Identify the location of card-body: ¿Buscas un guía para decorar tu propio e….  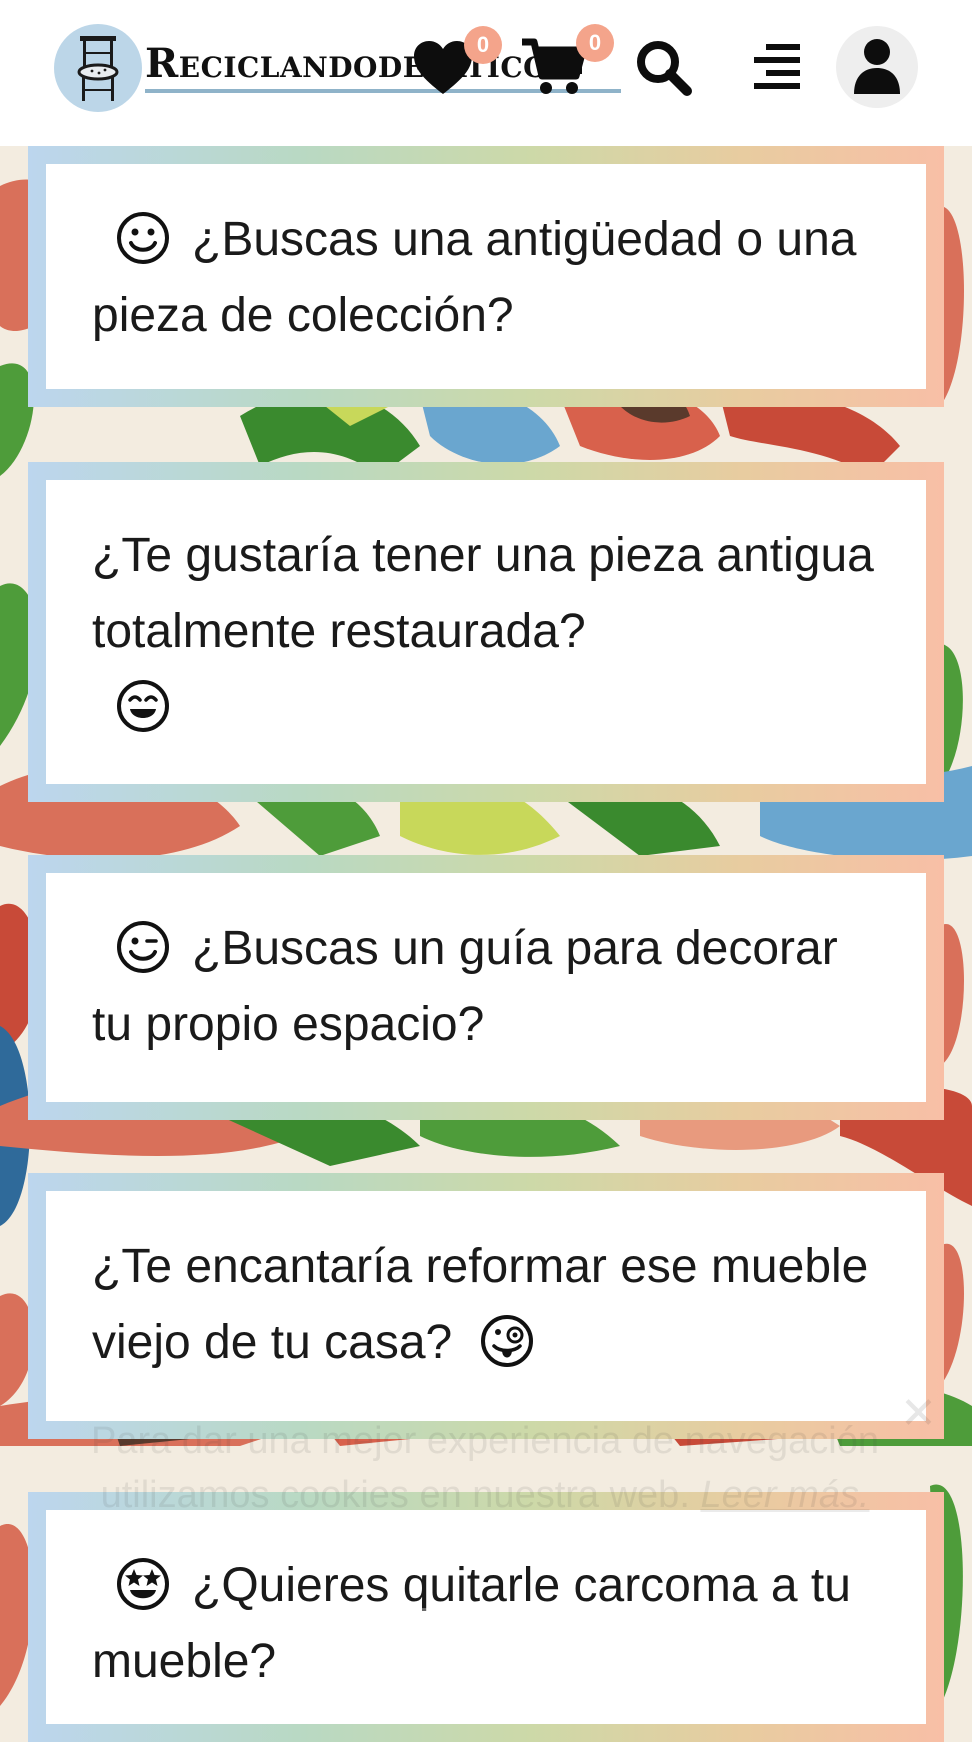
(486, 987).